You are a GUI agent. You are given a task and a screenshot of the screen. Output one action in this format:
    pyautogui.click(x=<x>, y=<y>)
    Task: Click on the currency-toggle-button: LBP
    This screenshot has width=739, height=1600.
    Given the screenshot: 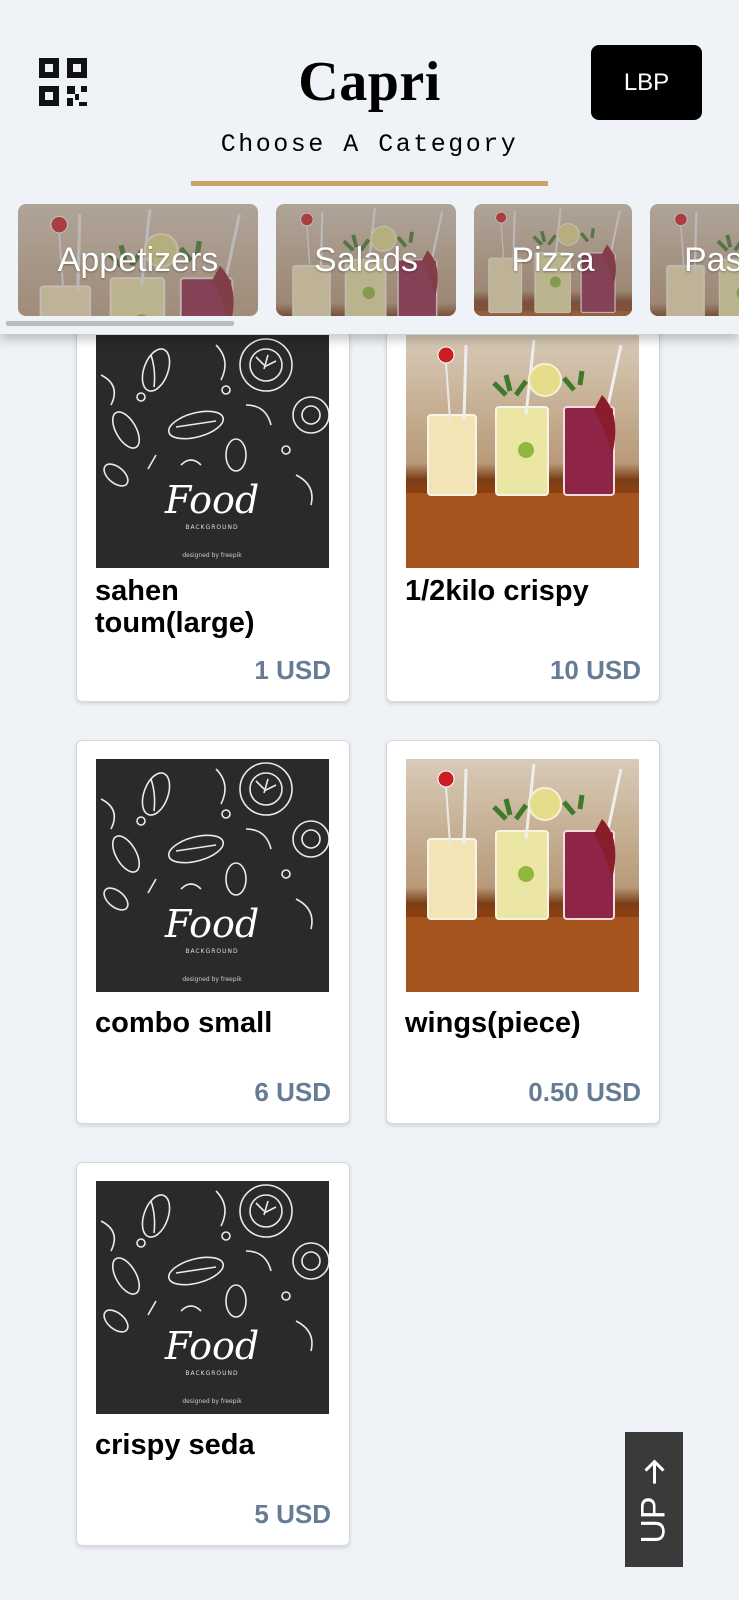 What is the action you would take?
    pyautogui.click(x=646, y=82)
    